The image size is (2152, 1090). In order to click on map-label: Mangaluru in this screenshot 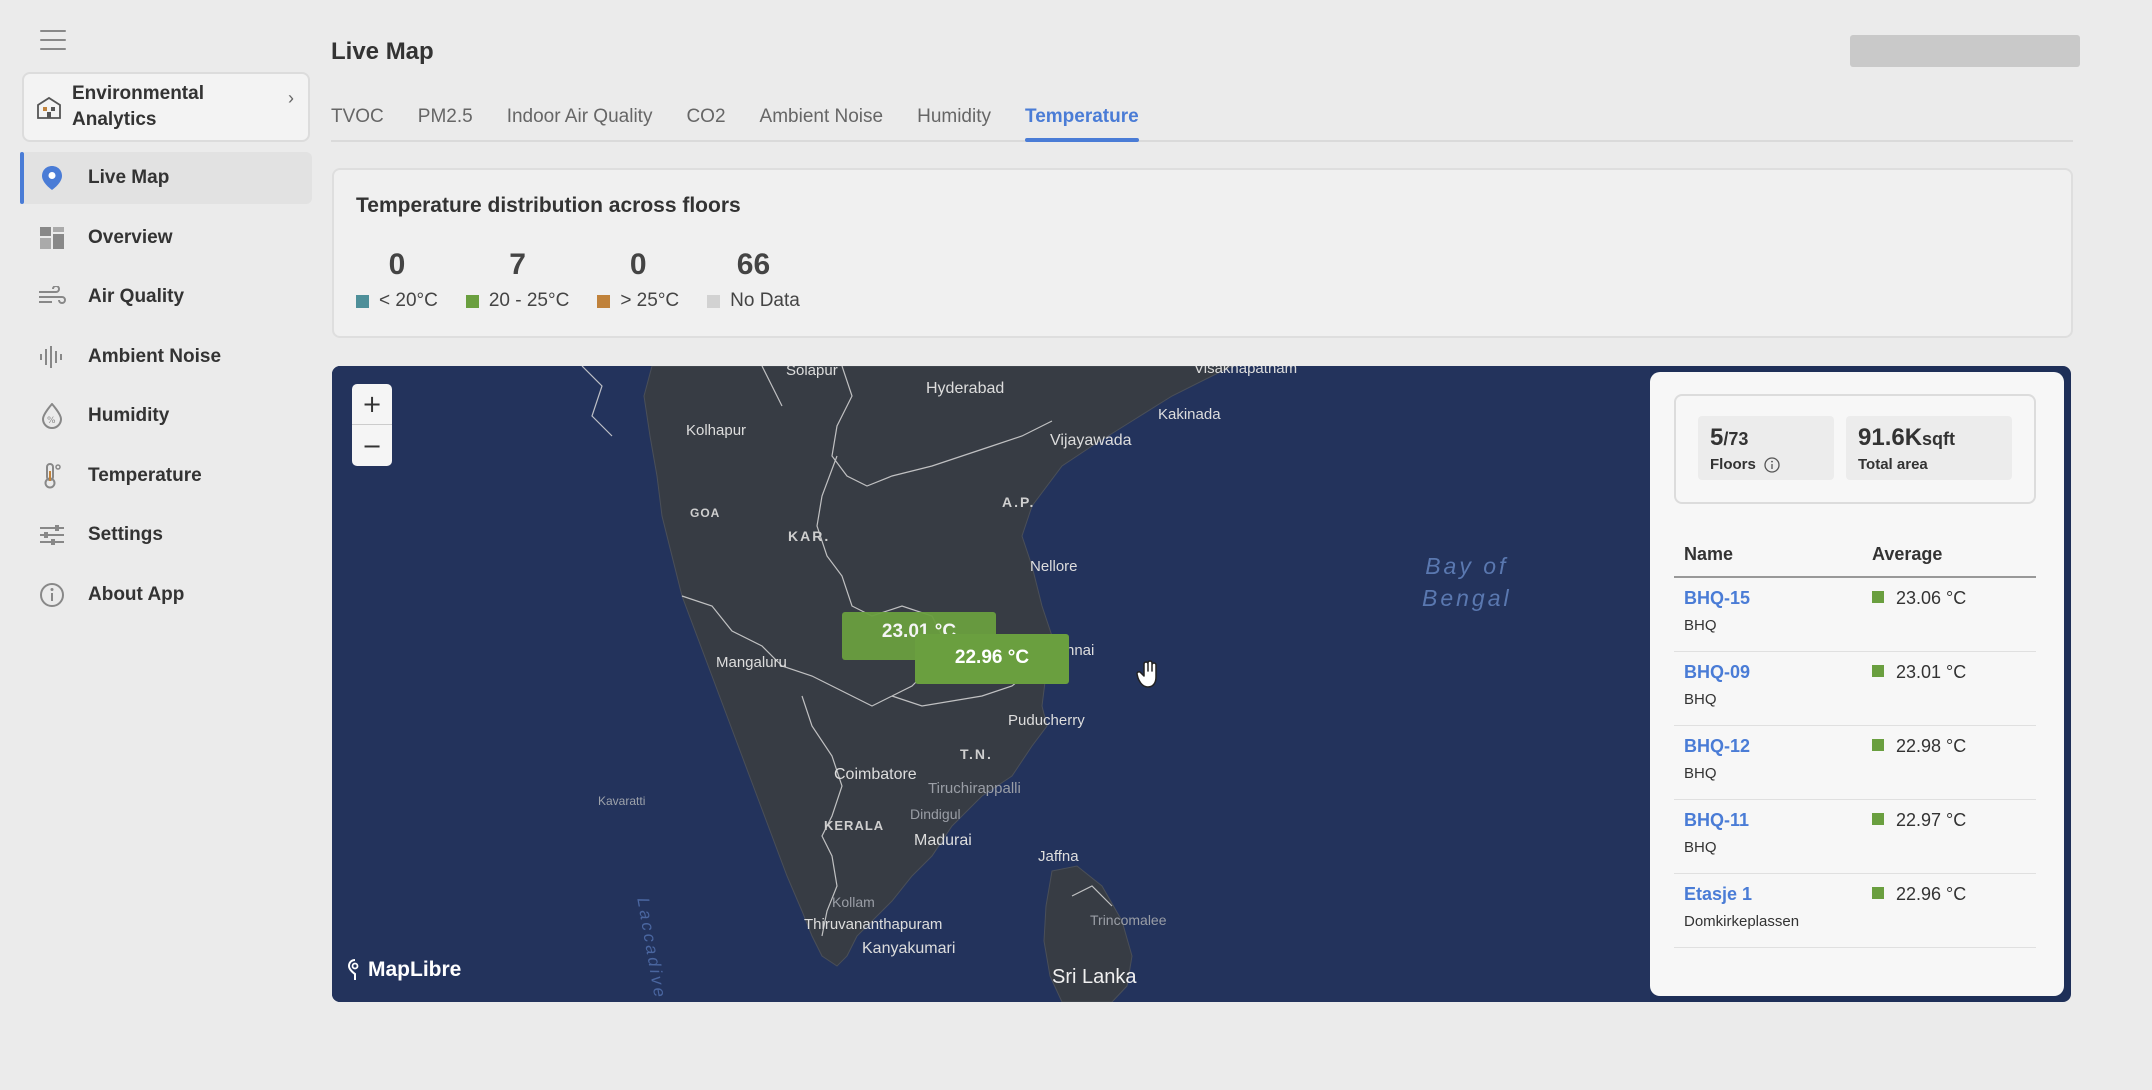, I will do `click(751, 662)`.